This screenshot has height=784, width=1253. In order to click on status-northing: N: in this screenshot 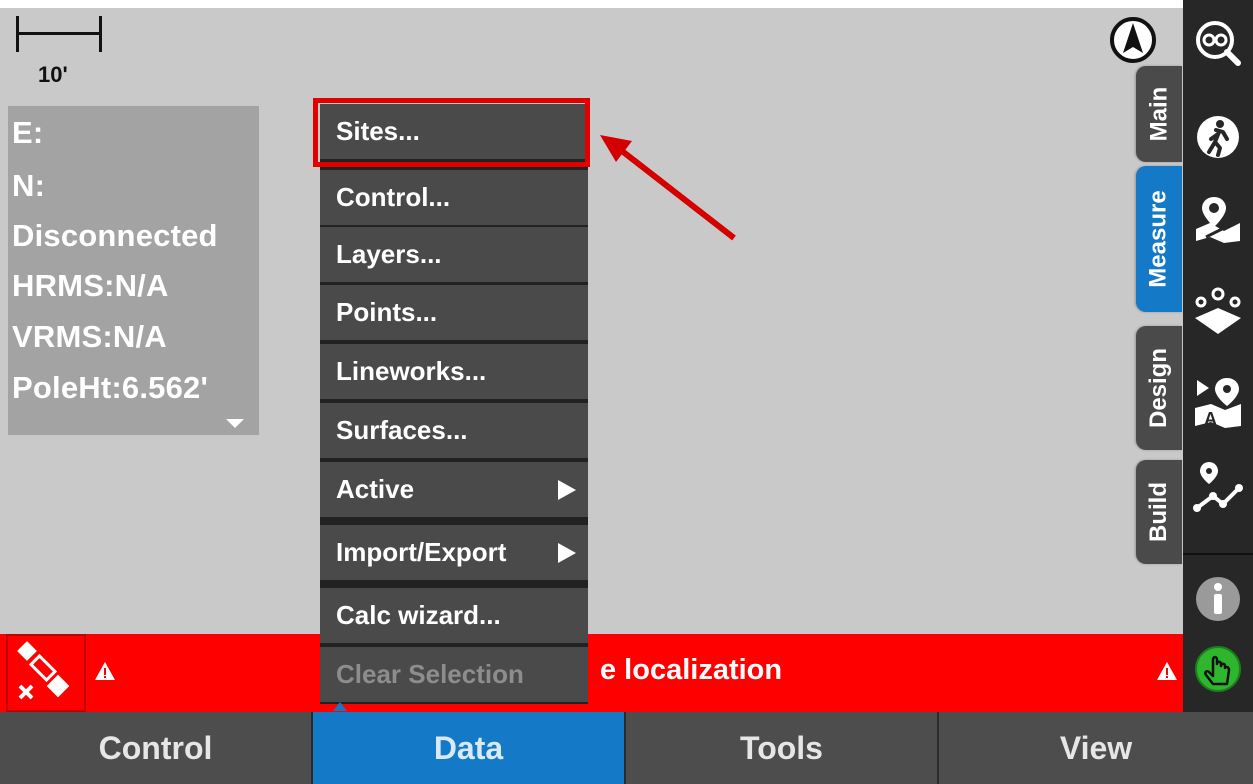, I will do `click(29, 185)`.